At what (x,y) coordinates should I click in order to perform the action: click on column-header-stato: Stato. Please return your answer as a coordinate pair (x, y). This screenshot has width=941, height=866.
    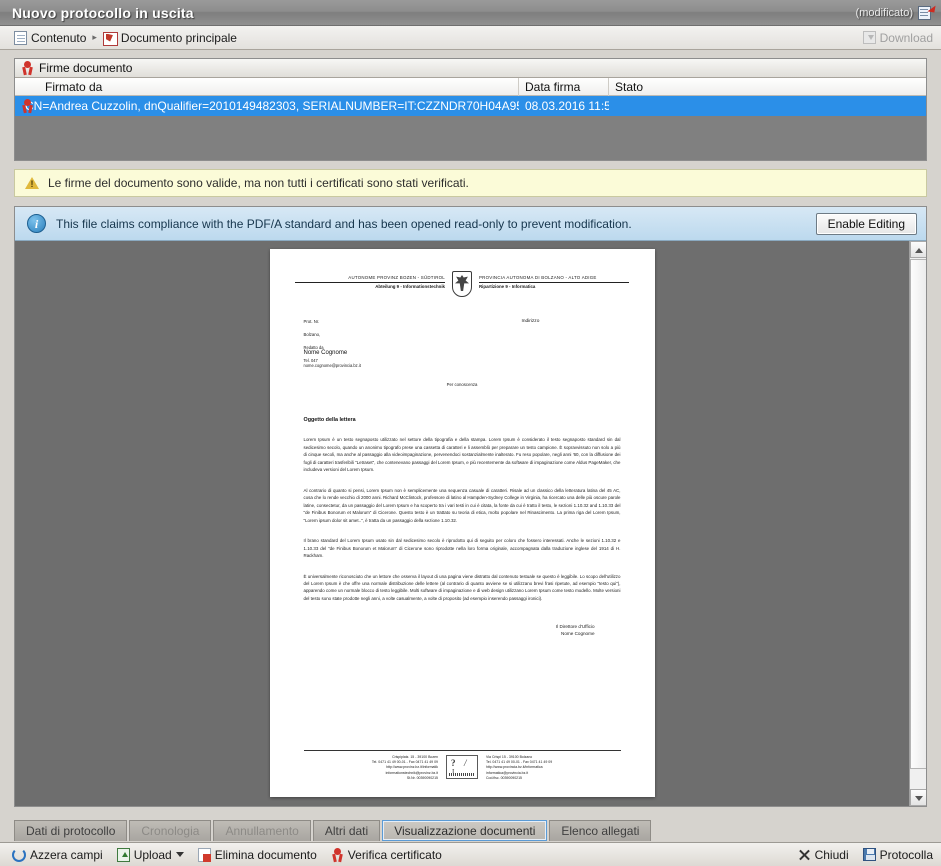
    Looking at the image, I should click on (767, 87).